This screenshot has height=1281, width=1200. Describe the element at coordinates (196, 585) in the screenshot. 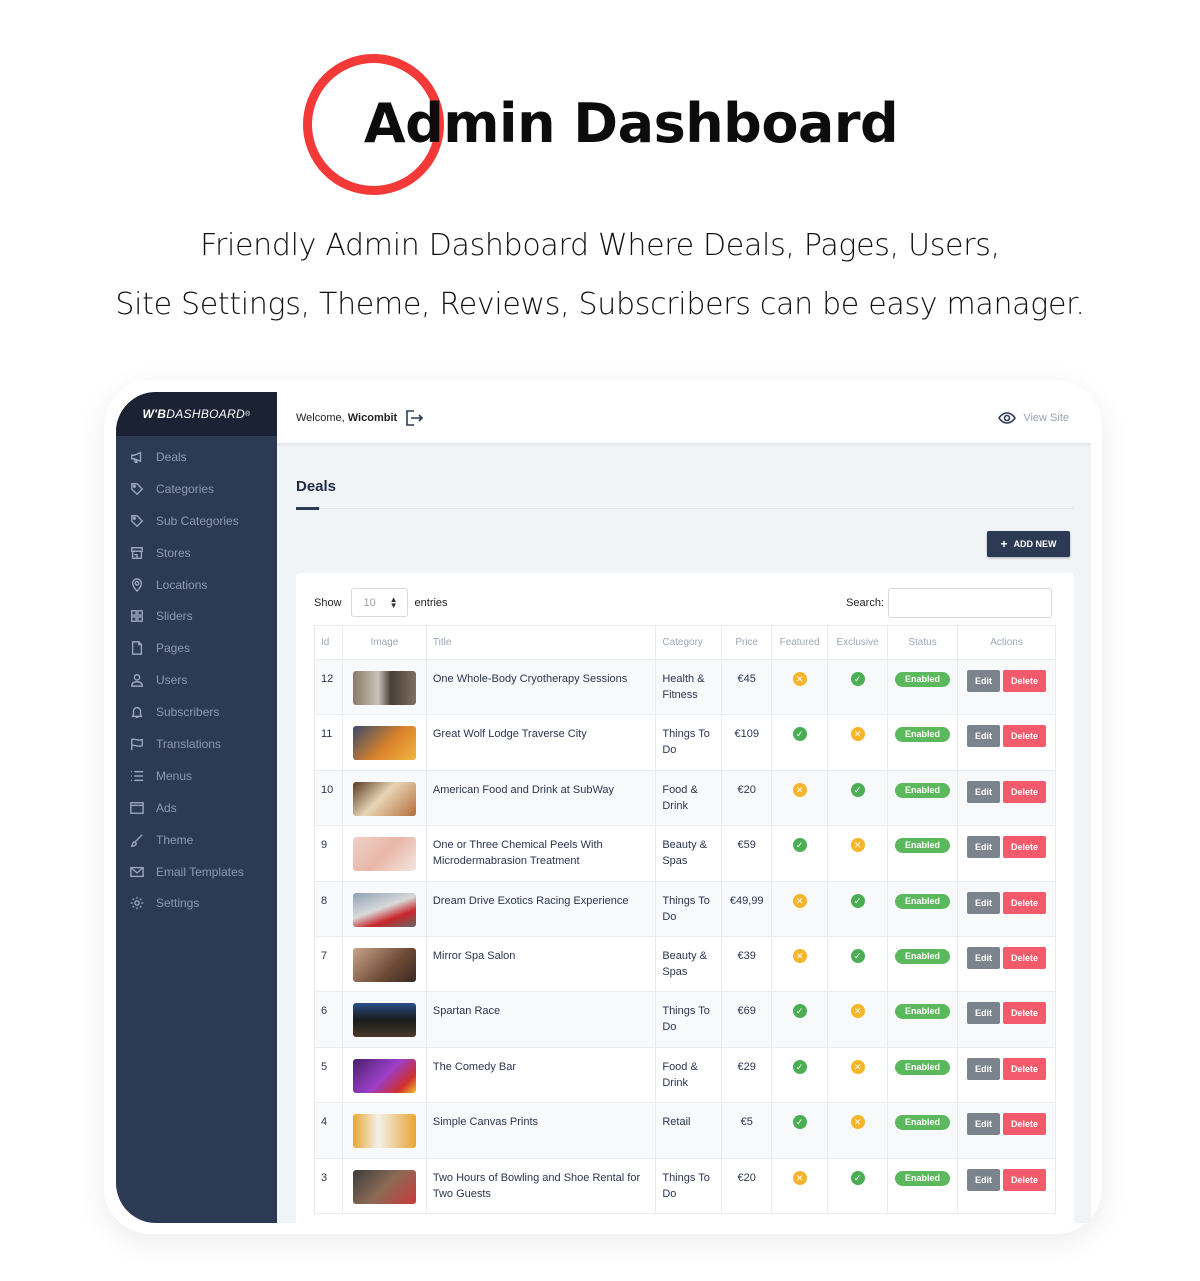

I see `sidebar-item-locations: Locations` at that location.